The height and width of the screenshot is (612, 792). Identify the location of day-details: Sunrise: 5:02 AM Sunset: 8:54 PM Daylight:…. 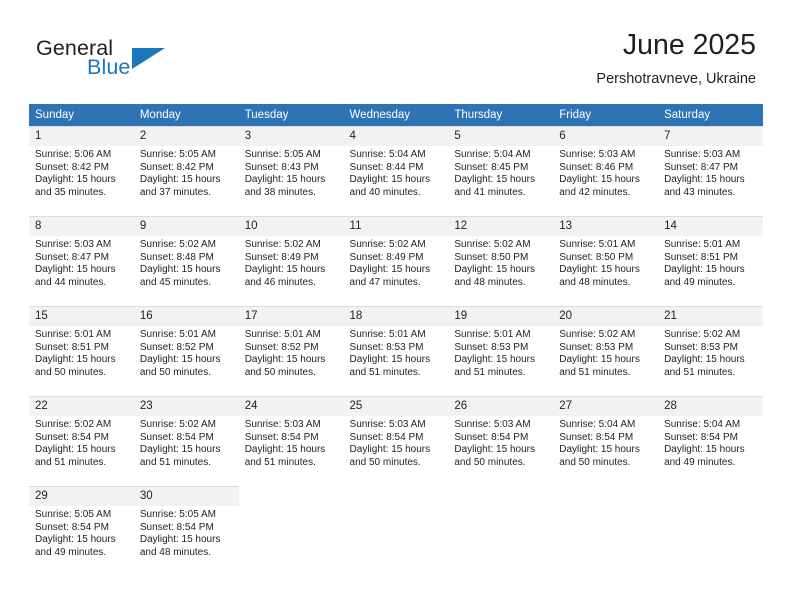
(186, 442).